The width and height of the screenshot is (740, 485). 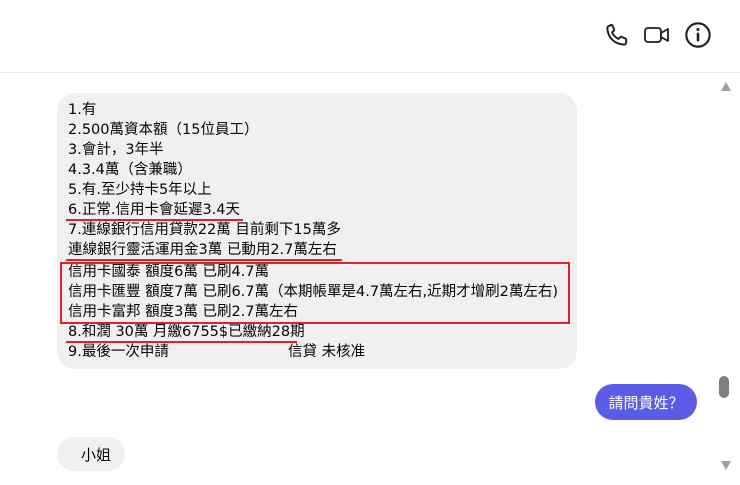 What do you see at coordinates (140, 190) in the screenshot?
I see `message-line: 5.有.至少持卡5年以上` at bounding box center [140, 190].